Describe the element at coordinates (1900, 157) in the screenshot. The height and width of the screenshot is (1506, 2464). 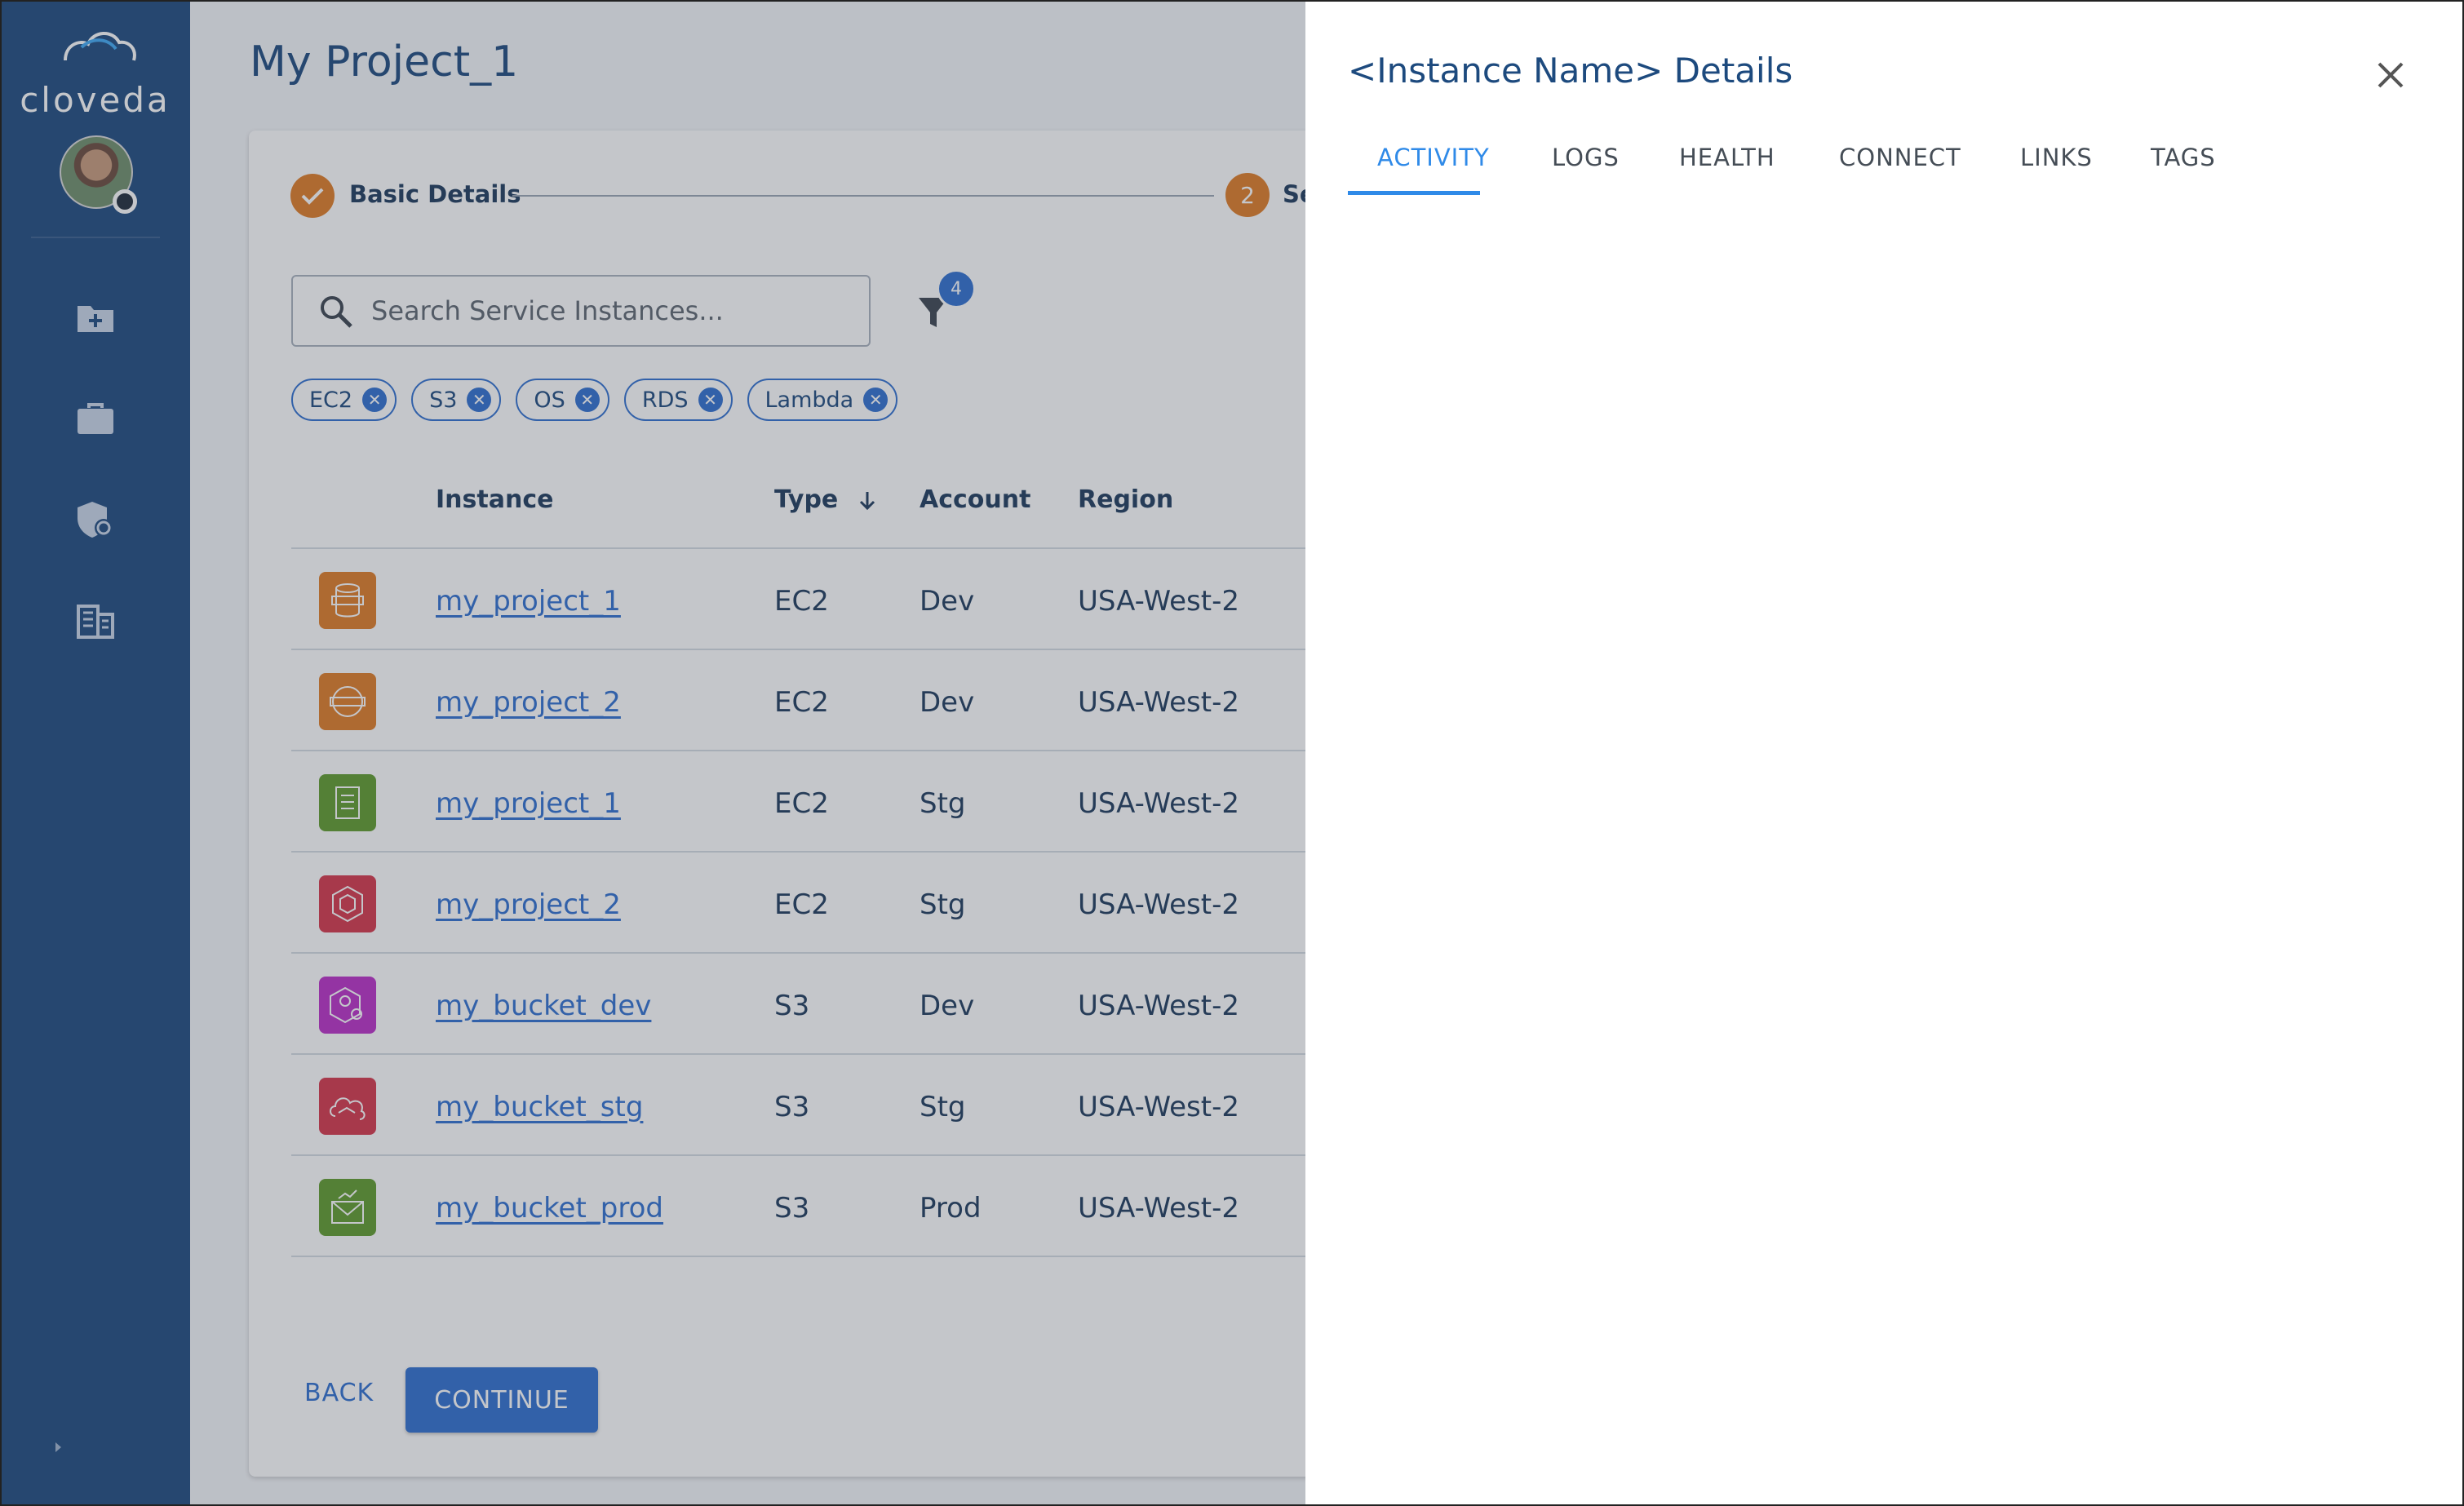
I see `tab-connect: CONNECT` at that location.